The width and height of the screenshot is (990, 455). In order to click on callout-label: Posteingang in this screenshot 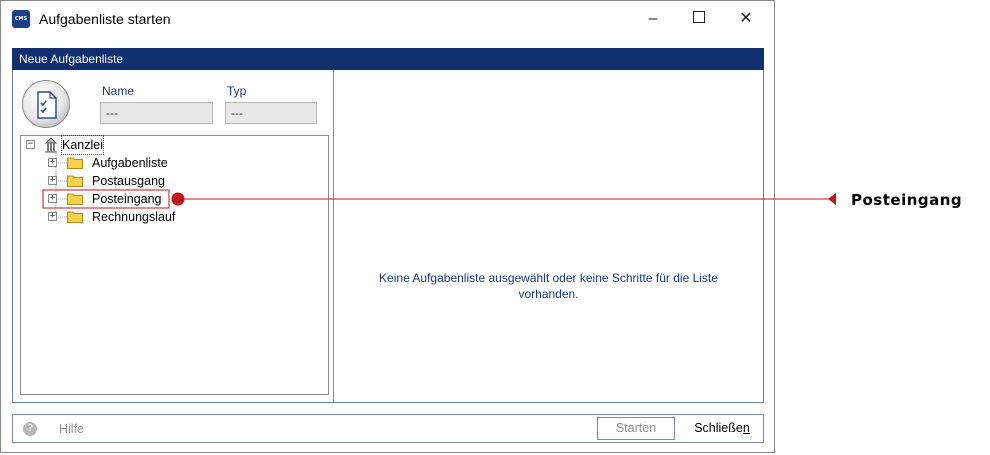, I will do `click(907, 200)`.